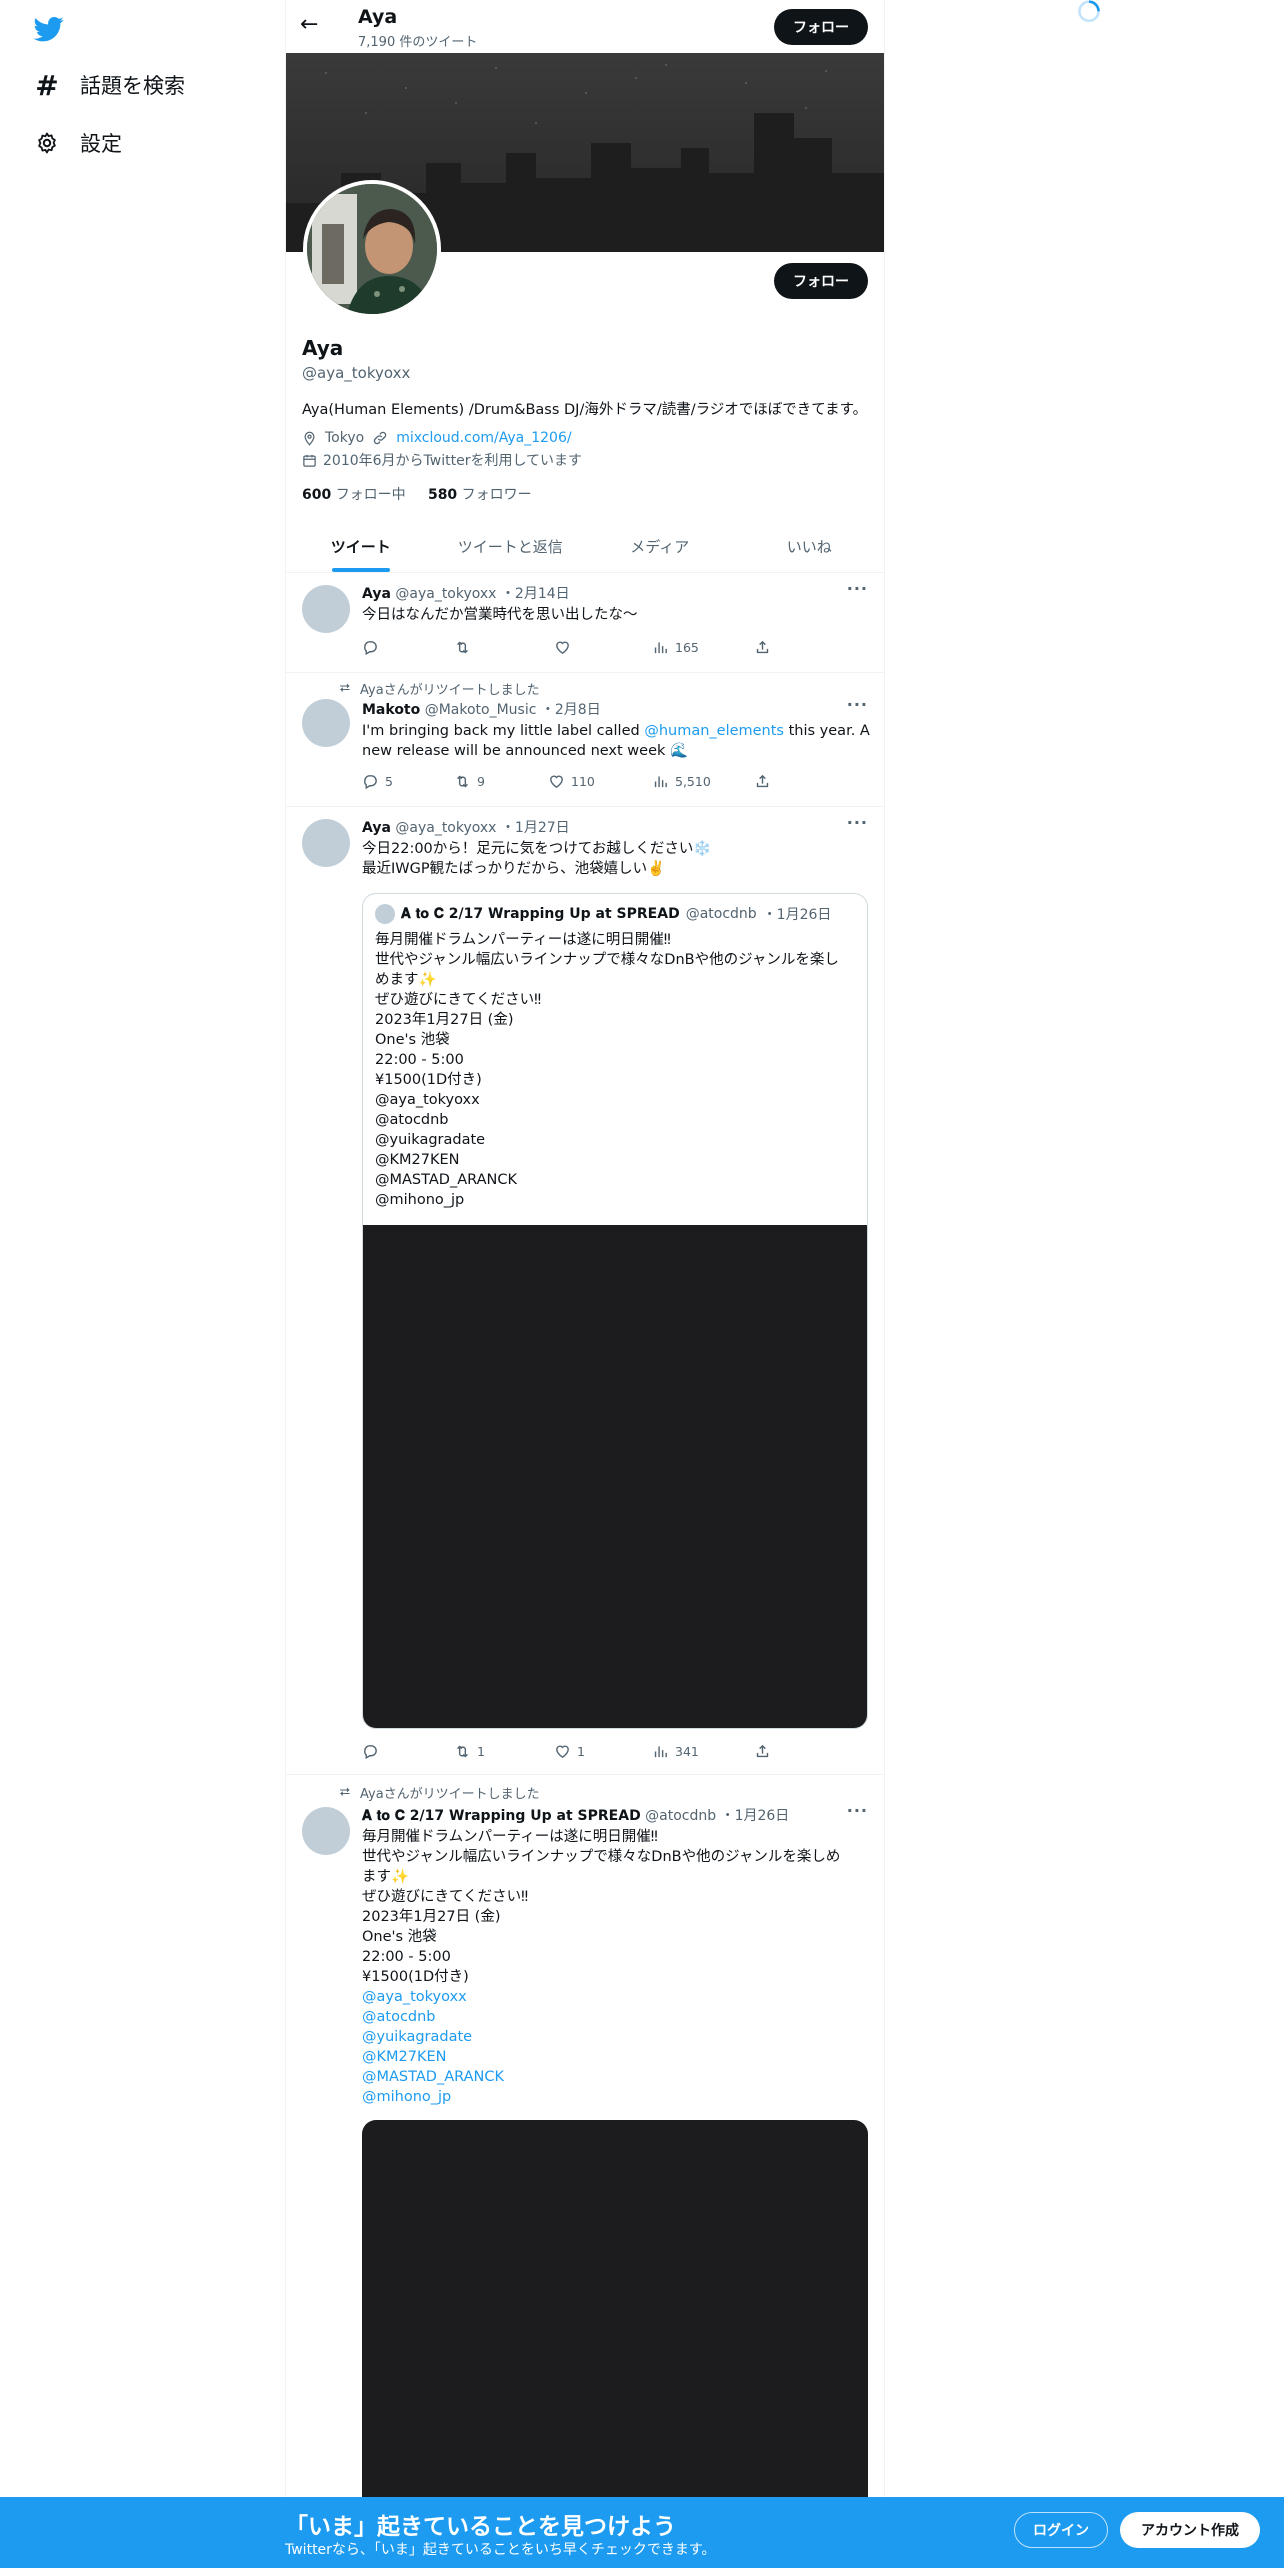 The height and width of the screenshot is (2568, 1284). Describe the element at coordinates (514, 869) in the screenshot. I see `tweet-text-line: 最近IWGP観たばっかりだから、池袋嬉しい✌️` at that location.